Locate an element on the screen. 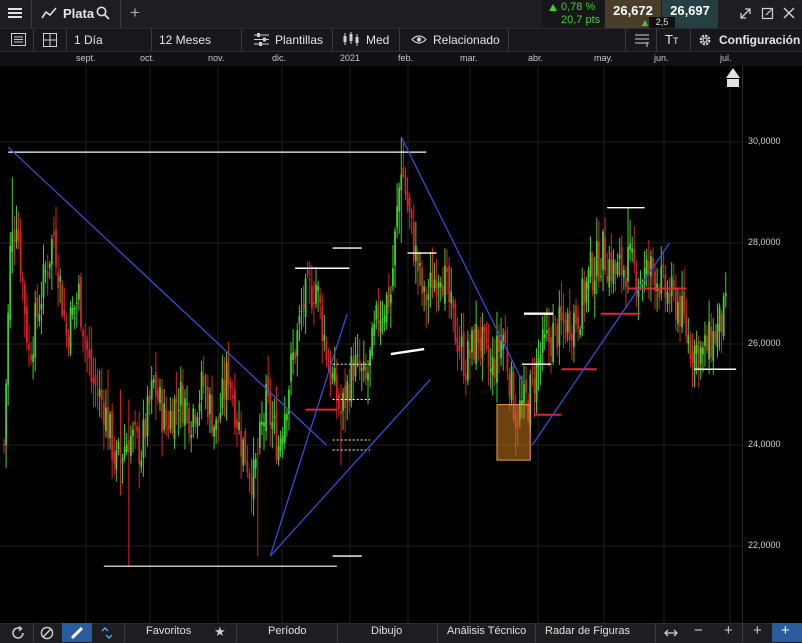 The height and width of the screenshot is (643, 802). move-icon is located at coordinates (671, 633).